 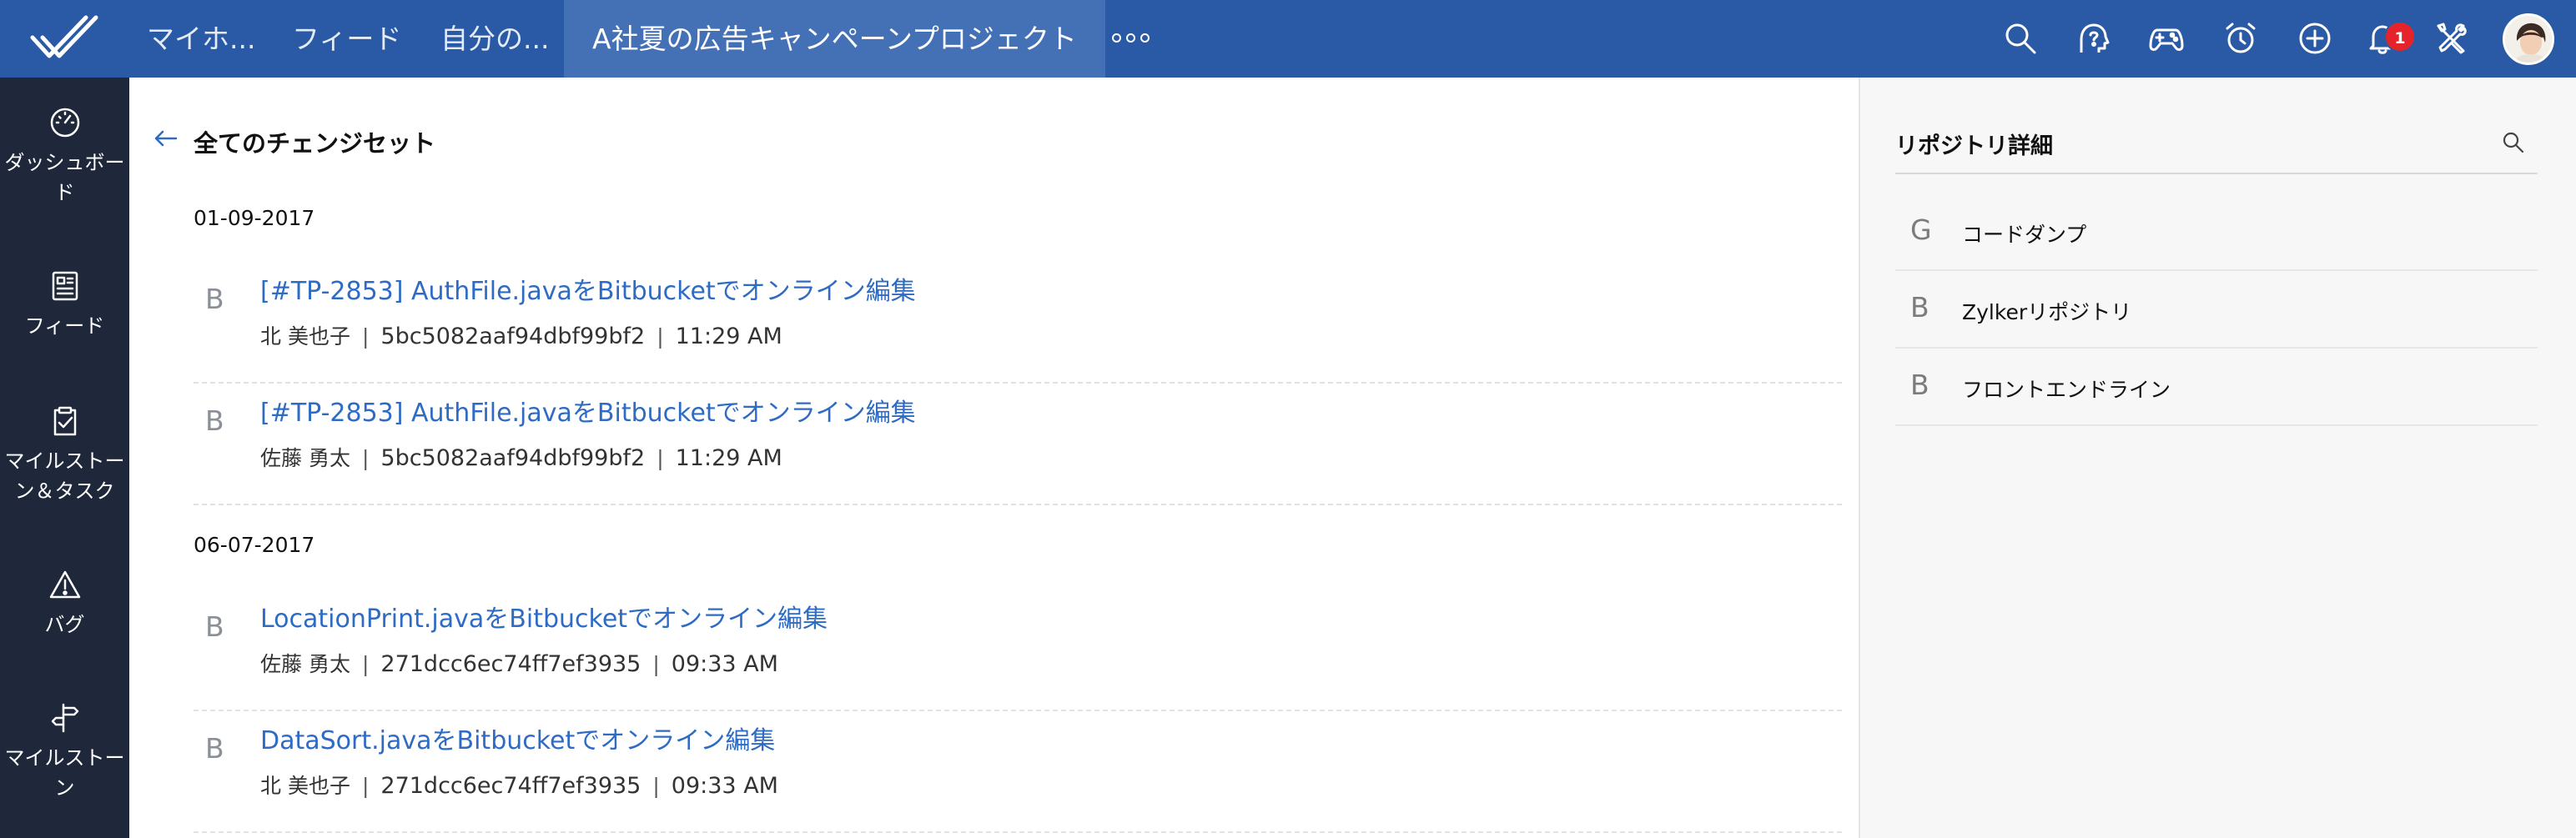 What do you see at coordinates (64, 773) in the screenshot?
I see `sidebar-item-label: マイルストーン` at bounding box center [64, 773].